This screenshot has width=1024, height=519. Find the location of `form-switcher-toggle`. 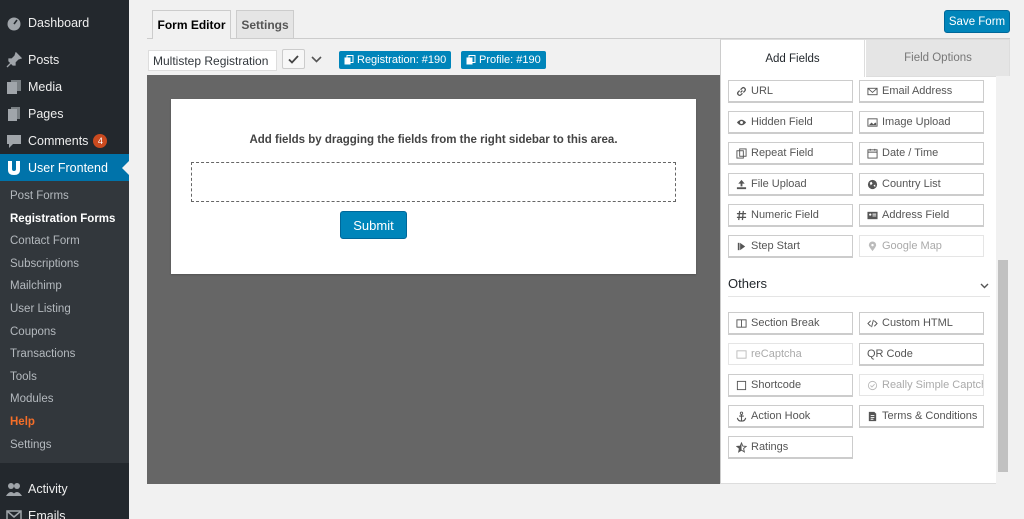

form-switcher-toggle is located at coordinates (316, 59).